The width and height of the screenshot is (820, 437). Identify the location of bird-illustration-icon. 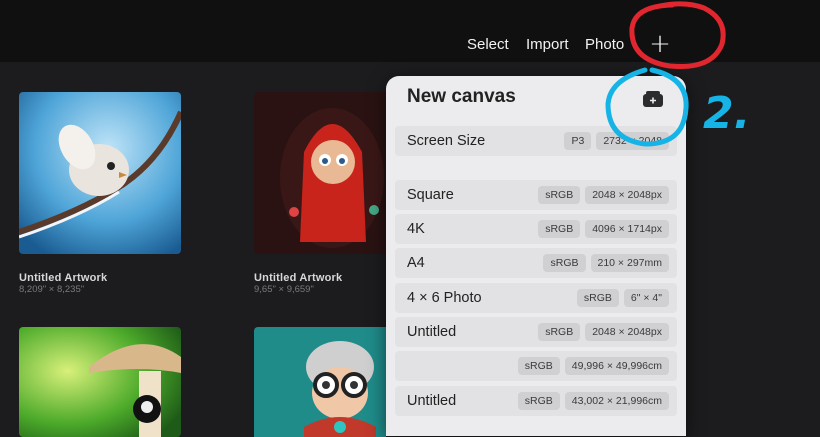
(100, 173).